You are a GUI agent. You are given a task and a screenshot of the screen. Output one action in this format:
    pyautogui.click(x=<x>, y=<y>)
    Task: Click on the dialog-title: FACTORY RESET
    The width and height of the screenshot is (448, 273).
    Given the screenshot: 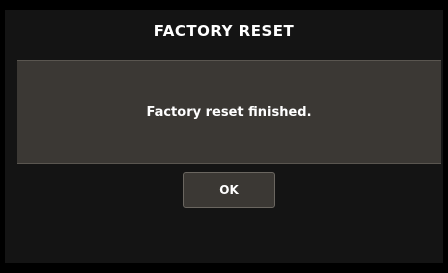 What is the action you would take?
    pyautogui.click(x=224, y=31)
    